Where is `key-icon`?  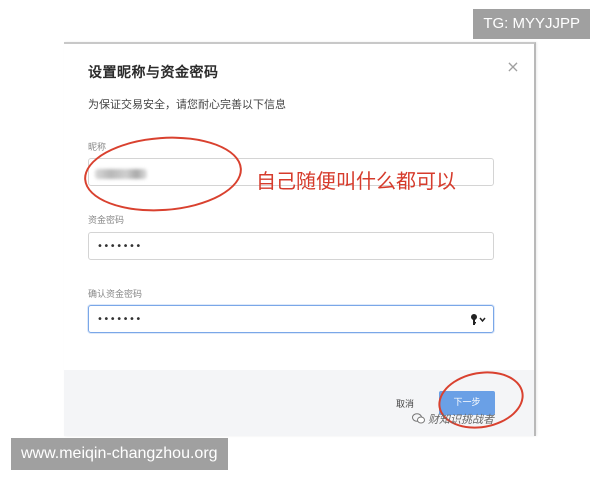
key-icon is located at coordinates (478, 320).